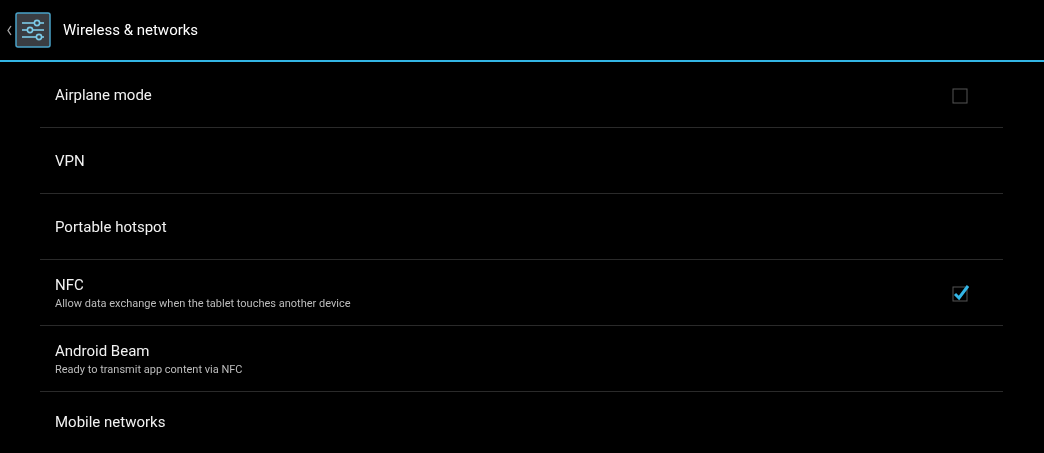 The height and width of the screenshot is (453, 1044). Describe the element at coordinates (70, 160) in the screenshot. I see `item-title: VPN` at that location.